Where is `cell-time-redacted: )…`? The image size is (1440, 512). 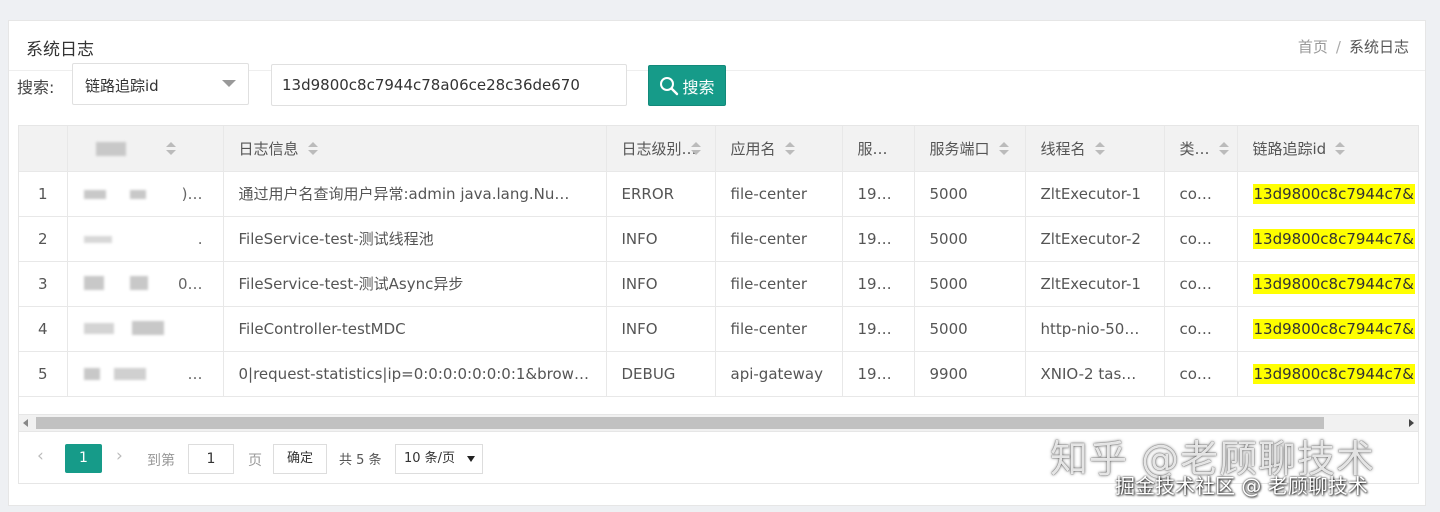
cell-time-redacted: )… is located at coordinates (145, 194).